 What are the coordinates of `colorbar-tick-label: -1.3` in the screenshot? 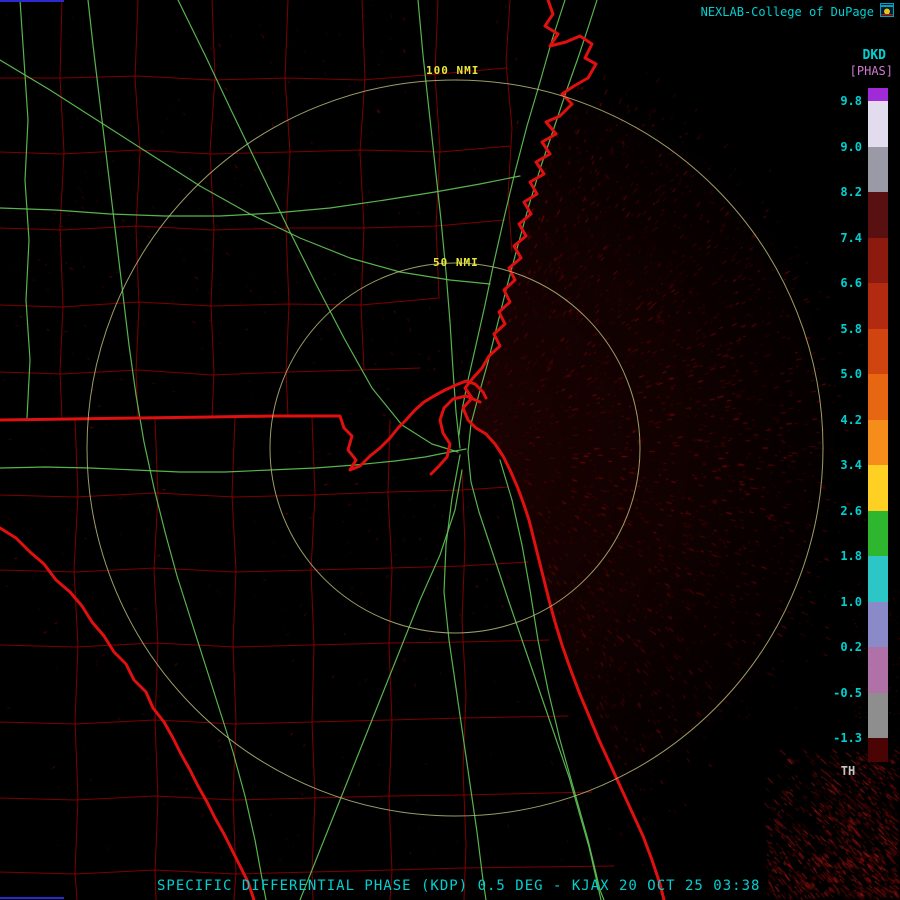 It's located at (847, 738).